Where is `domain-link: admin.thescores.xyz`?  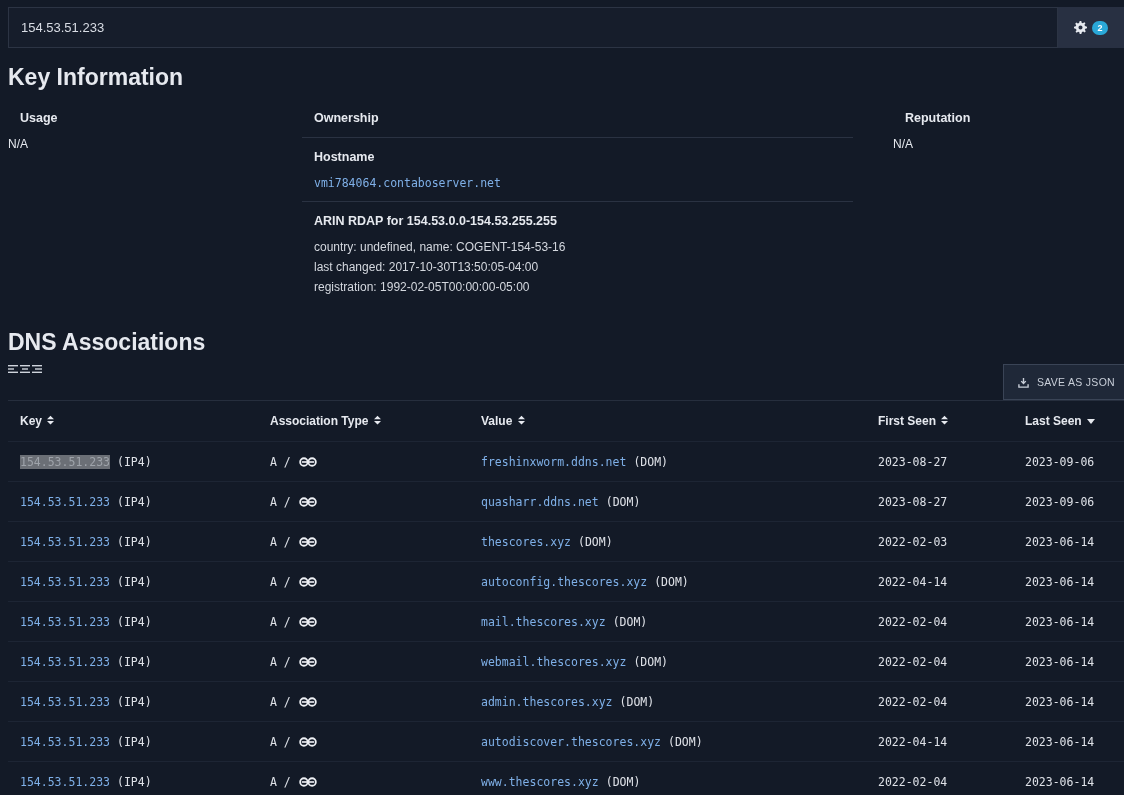 domain-link: admin.thescores.xyz is located at coordinates (547, 701).